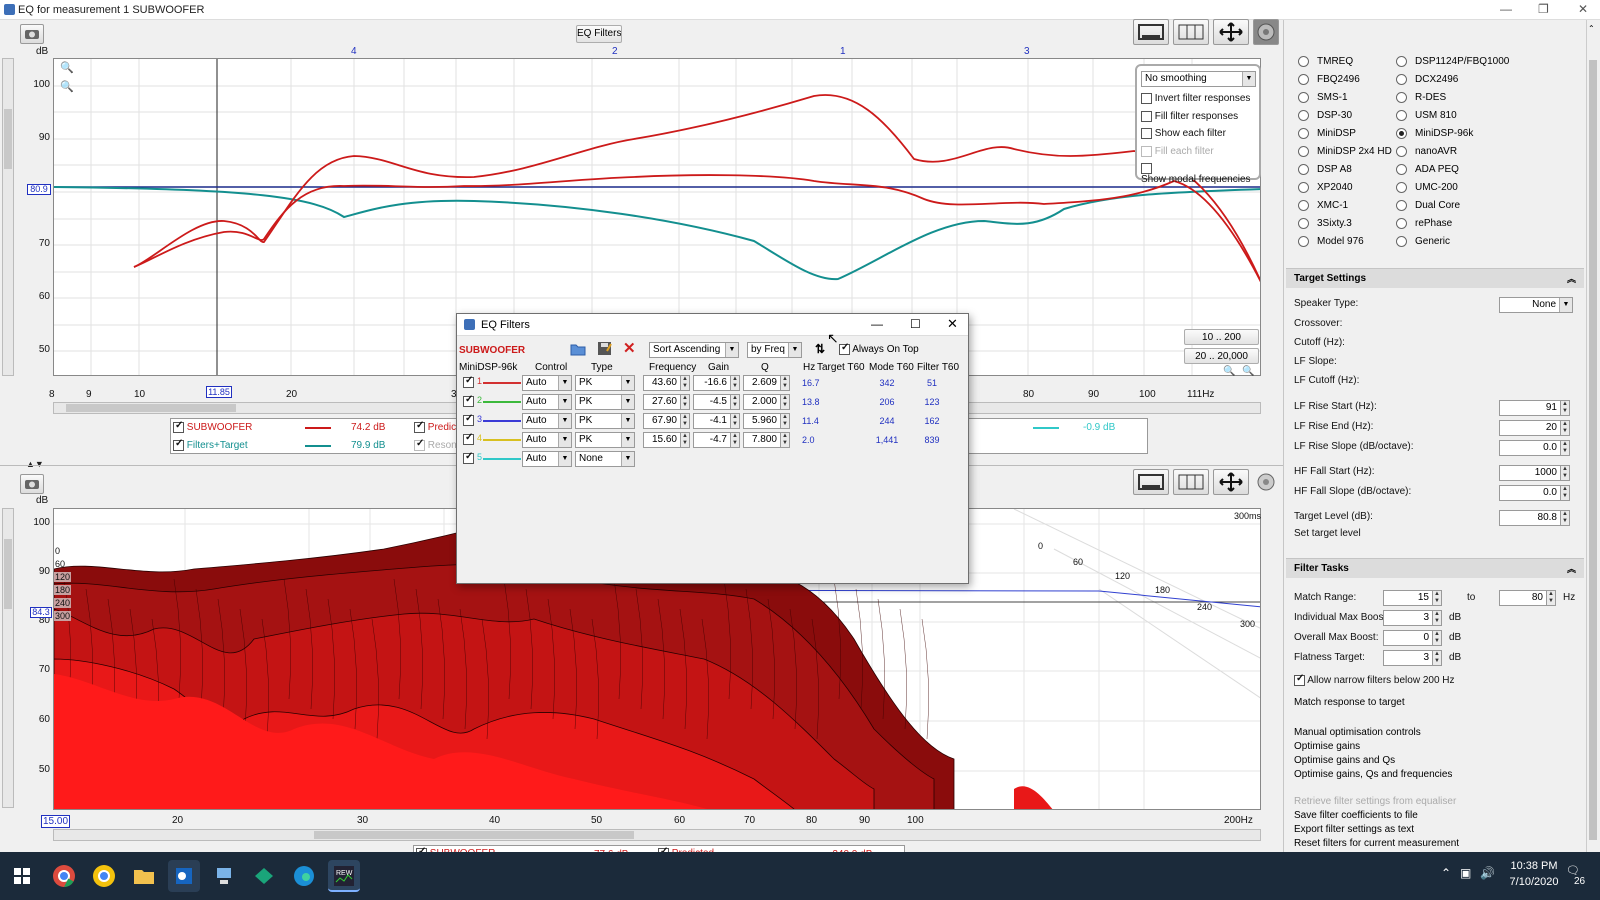  I want to click on range-20-20000-button: 20 .. 20,000, so click(1221, 356).